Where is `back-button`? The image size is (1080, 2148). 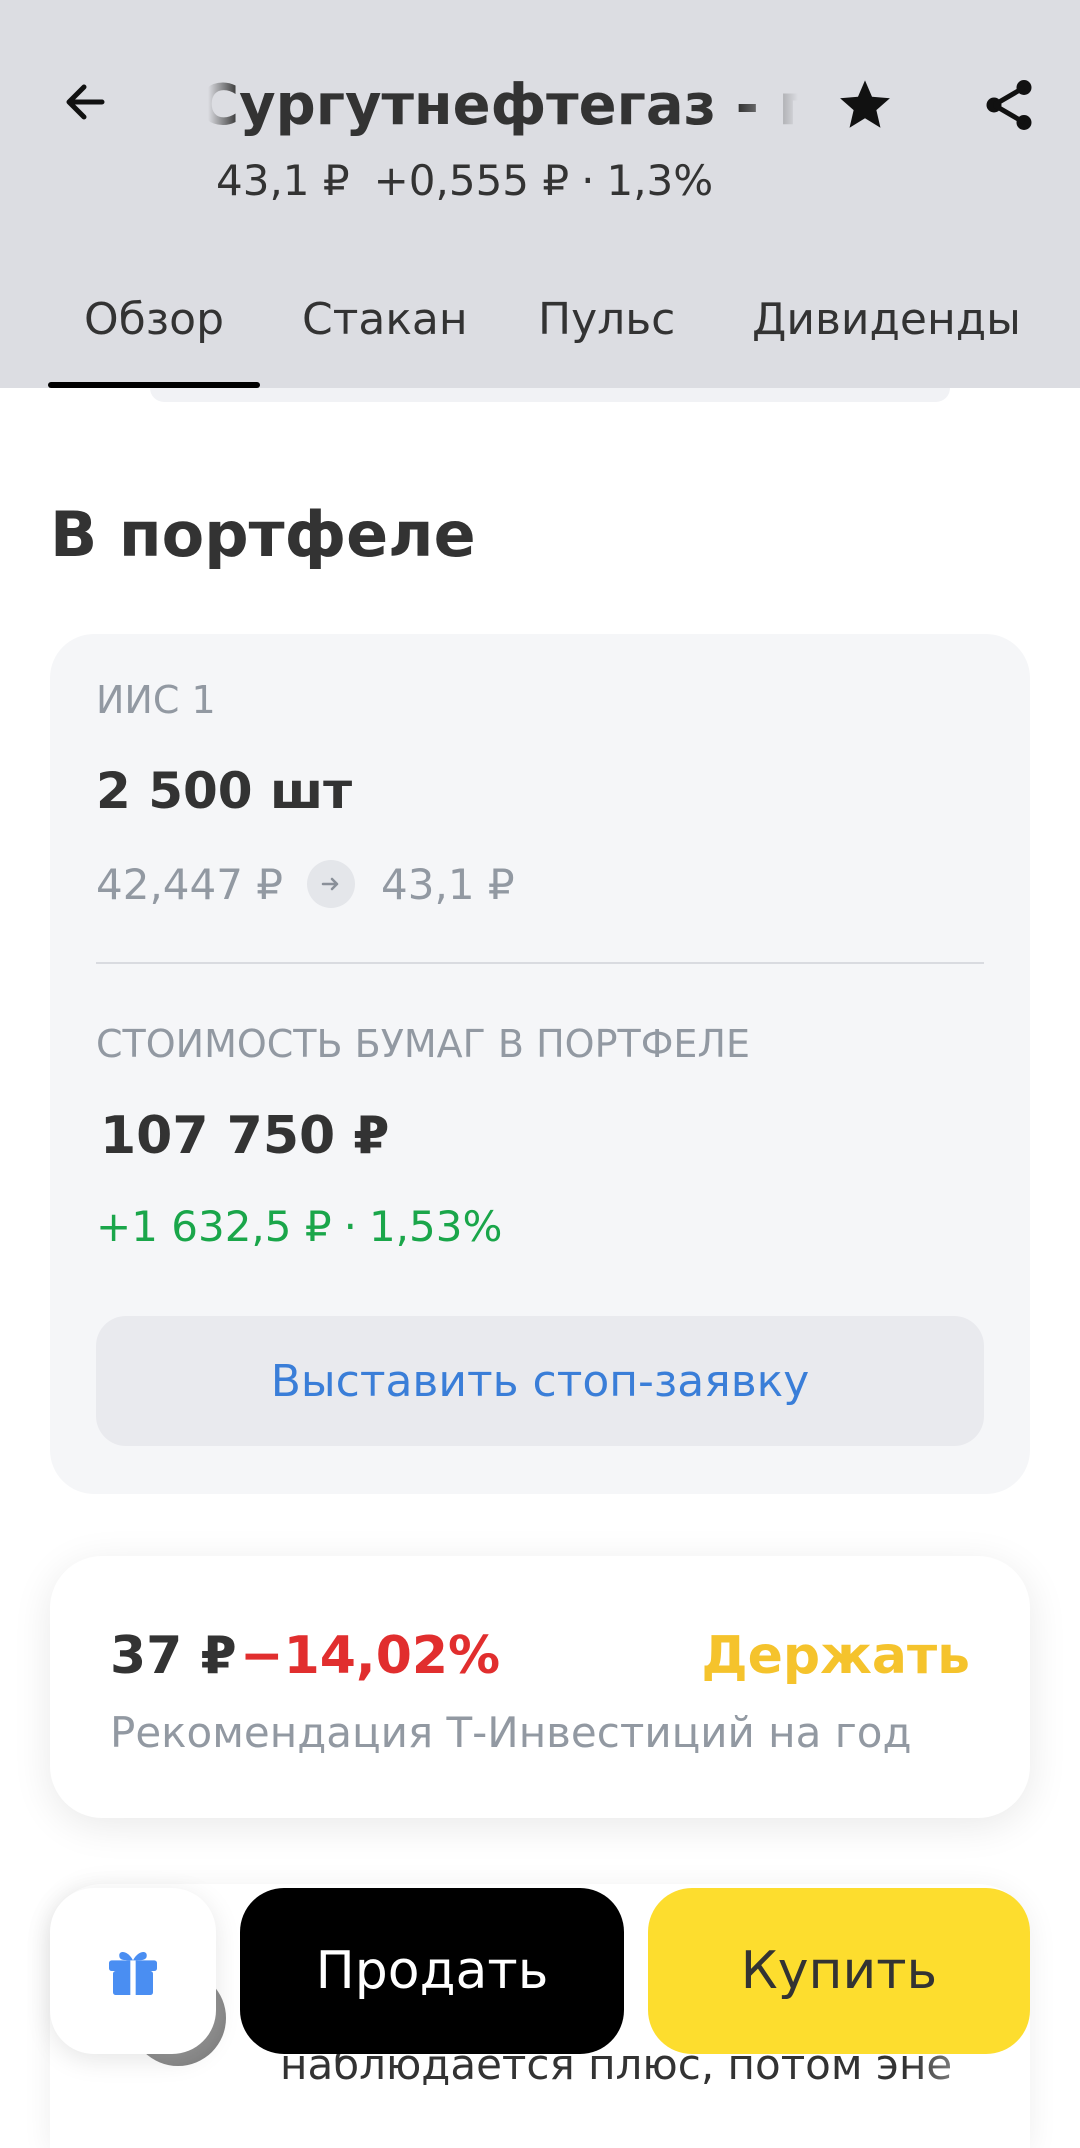
back-button is located at coordinates (86, 102).